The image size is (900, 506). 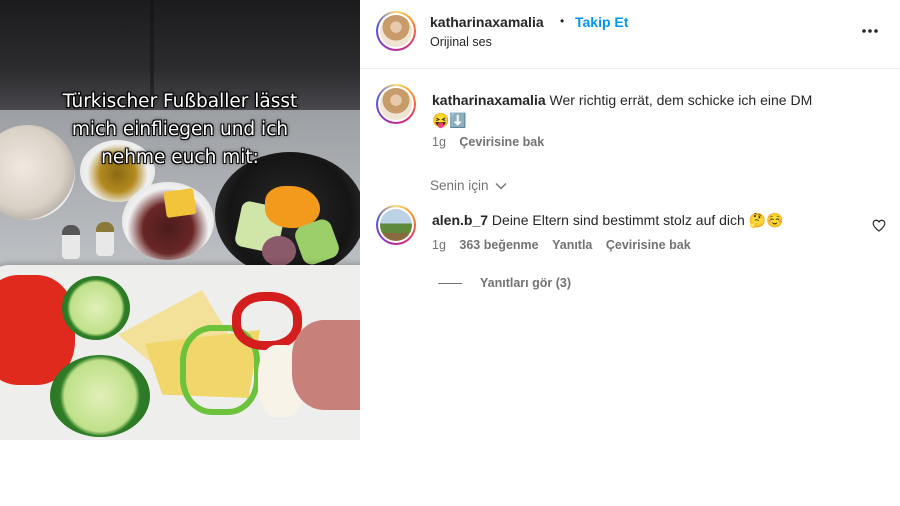 I want to click on seat-seam, so click(x=152, y=47).